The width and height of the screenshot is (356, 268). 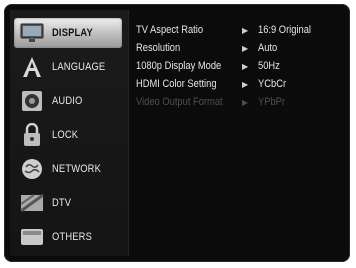 I want to click on category-audio: AUDIO, so click(x=68, y=101).